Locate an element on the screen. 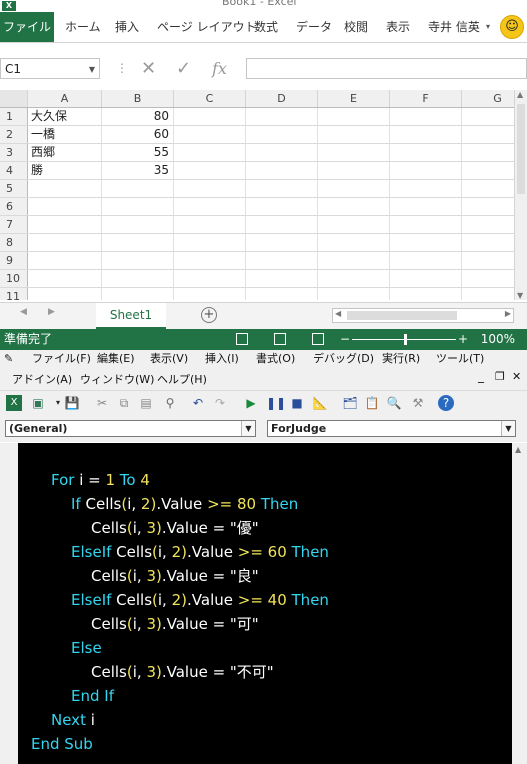 The image size is (527, 764). zoom-in-icon: + is located at coordinates (463, 339).